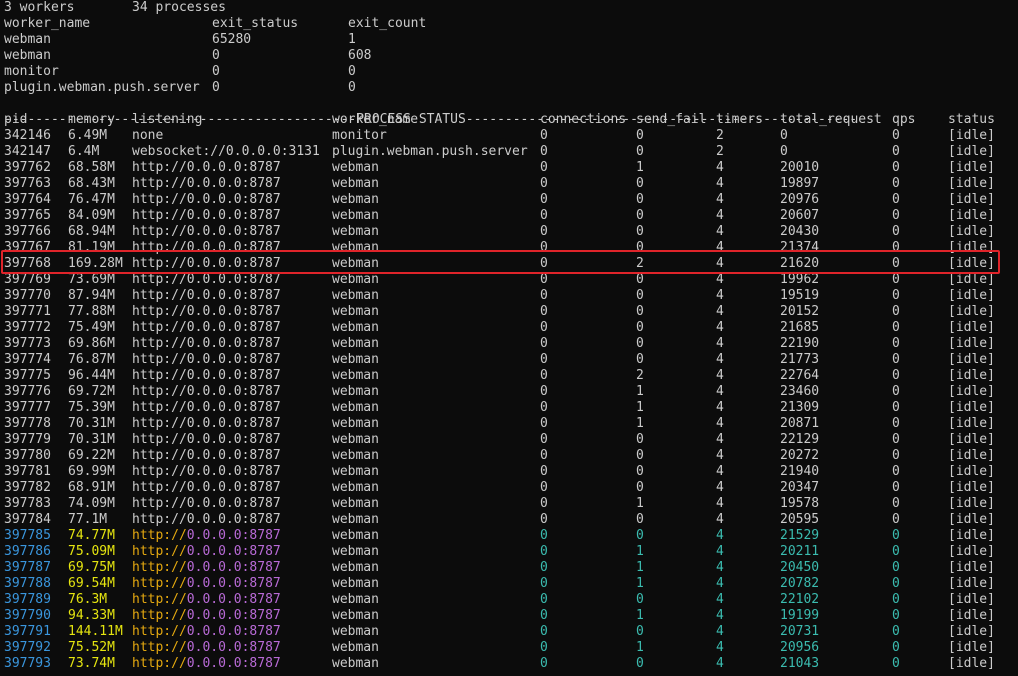  I want to click on exit-header: worker_name exit_status exit_count, so click(509, 24).